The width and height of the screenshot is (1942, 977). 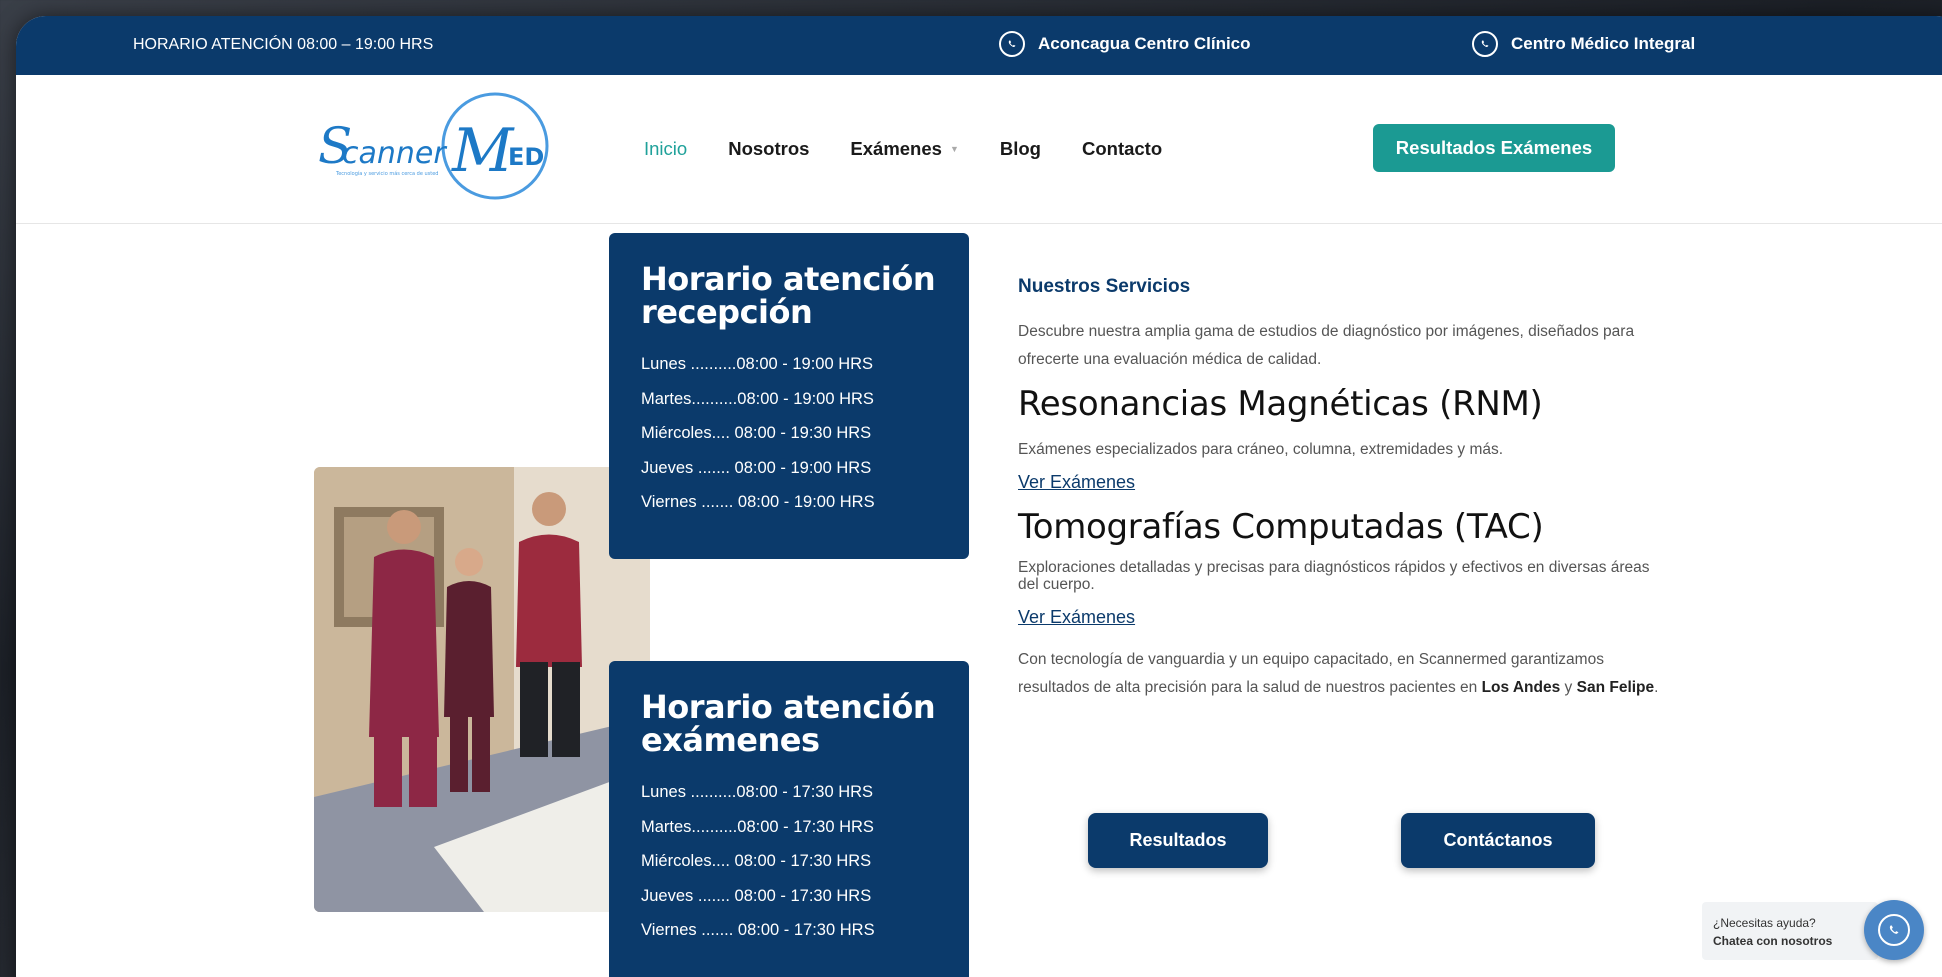 What do you see at coordinates (896, 148) in the screenshot?
I see `nav-label: Exámenes` at bounding box center [896, 148].